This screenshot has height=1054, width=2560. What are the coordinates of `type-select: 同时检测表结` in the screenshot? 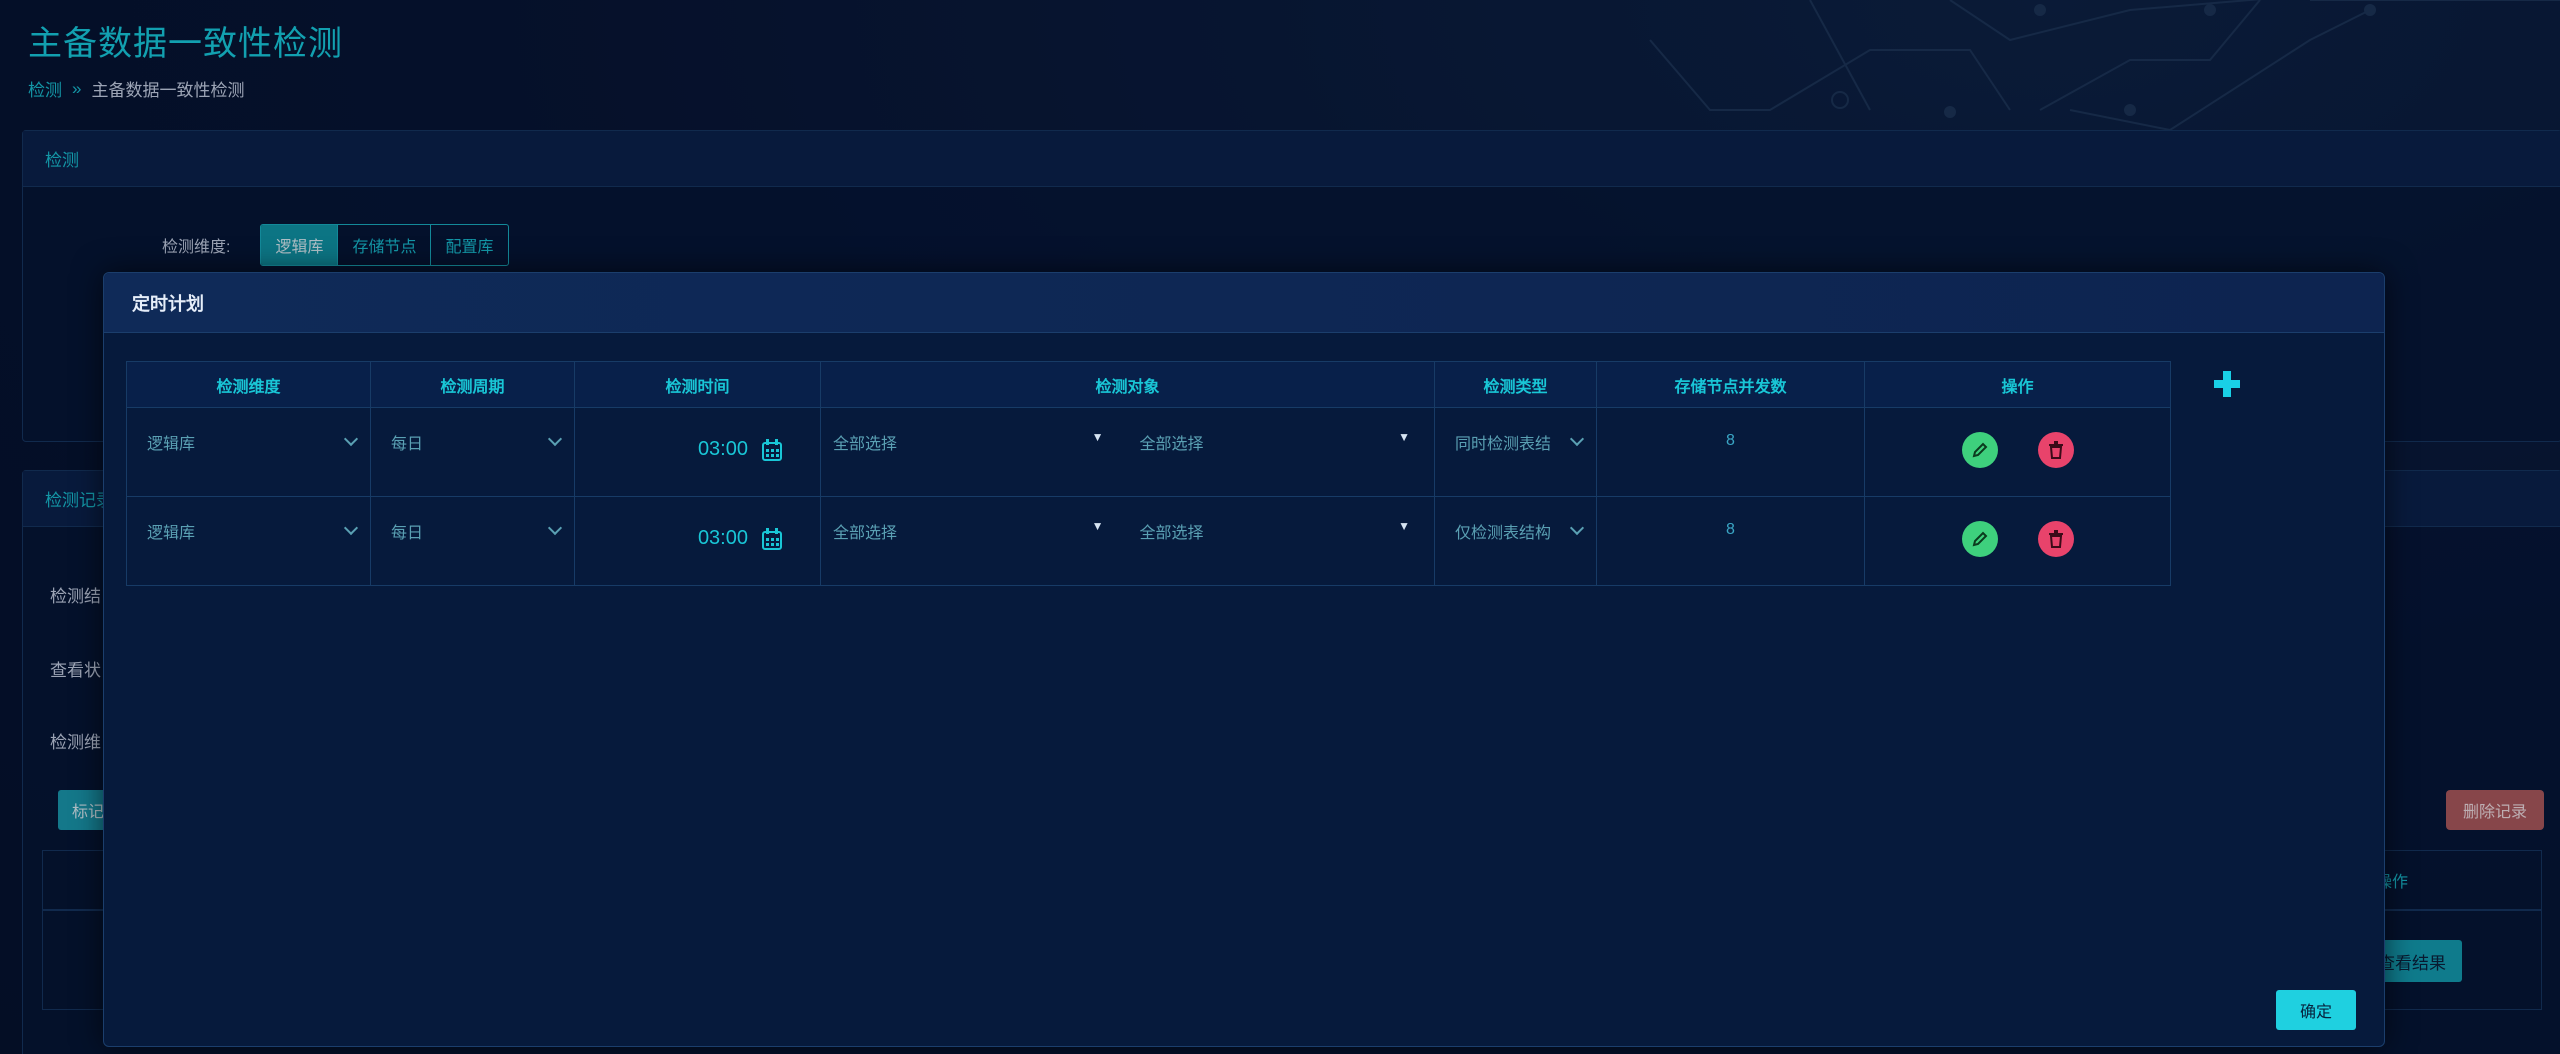 It's located at (1521, 442).